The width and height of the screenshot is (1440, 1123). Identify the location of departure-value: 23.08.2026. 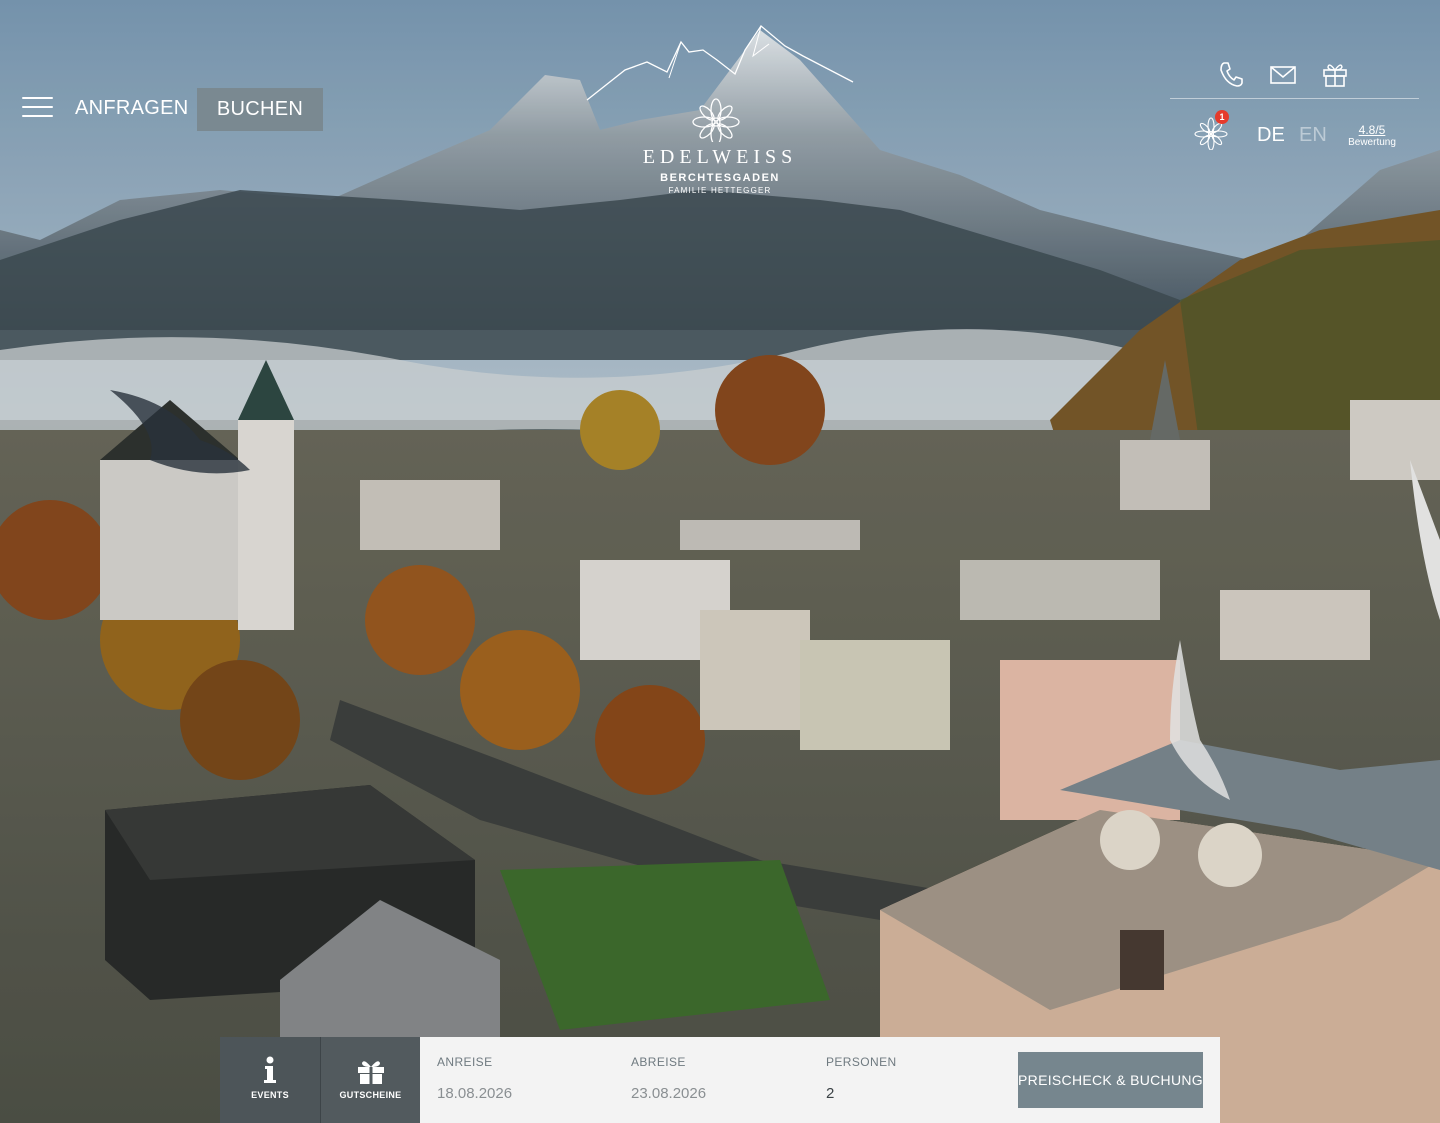
(669, 1093).